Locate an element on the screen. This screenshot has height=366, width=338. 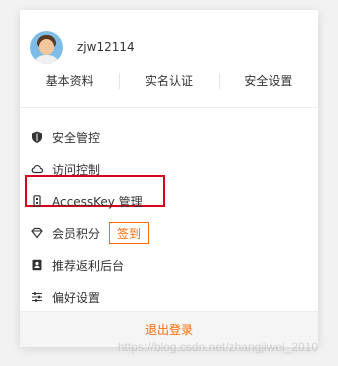
avatar is located at coordinates (46, 47).